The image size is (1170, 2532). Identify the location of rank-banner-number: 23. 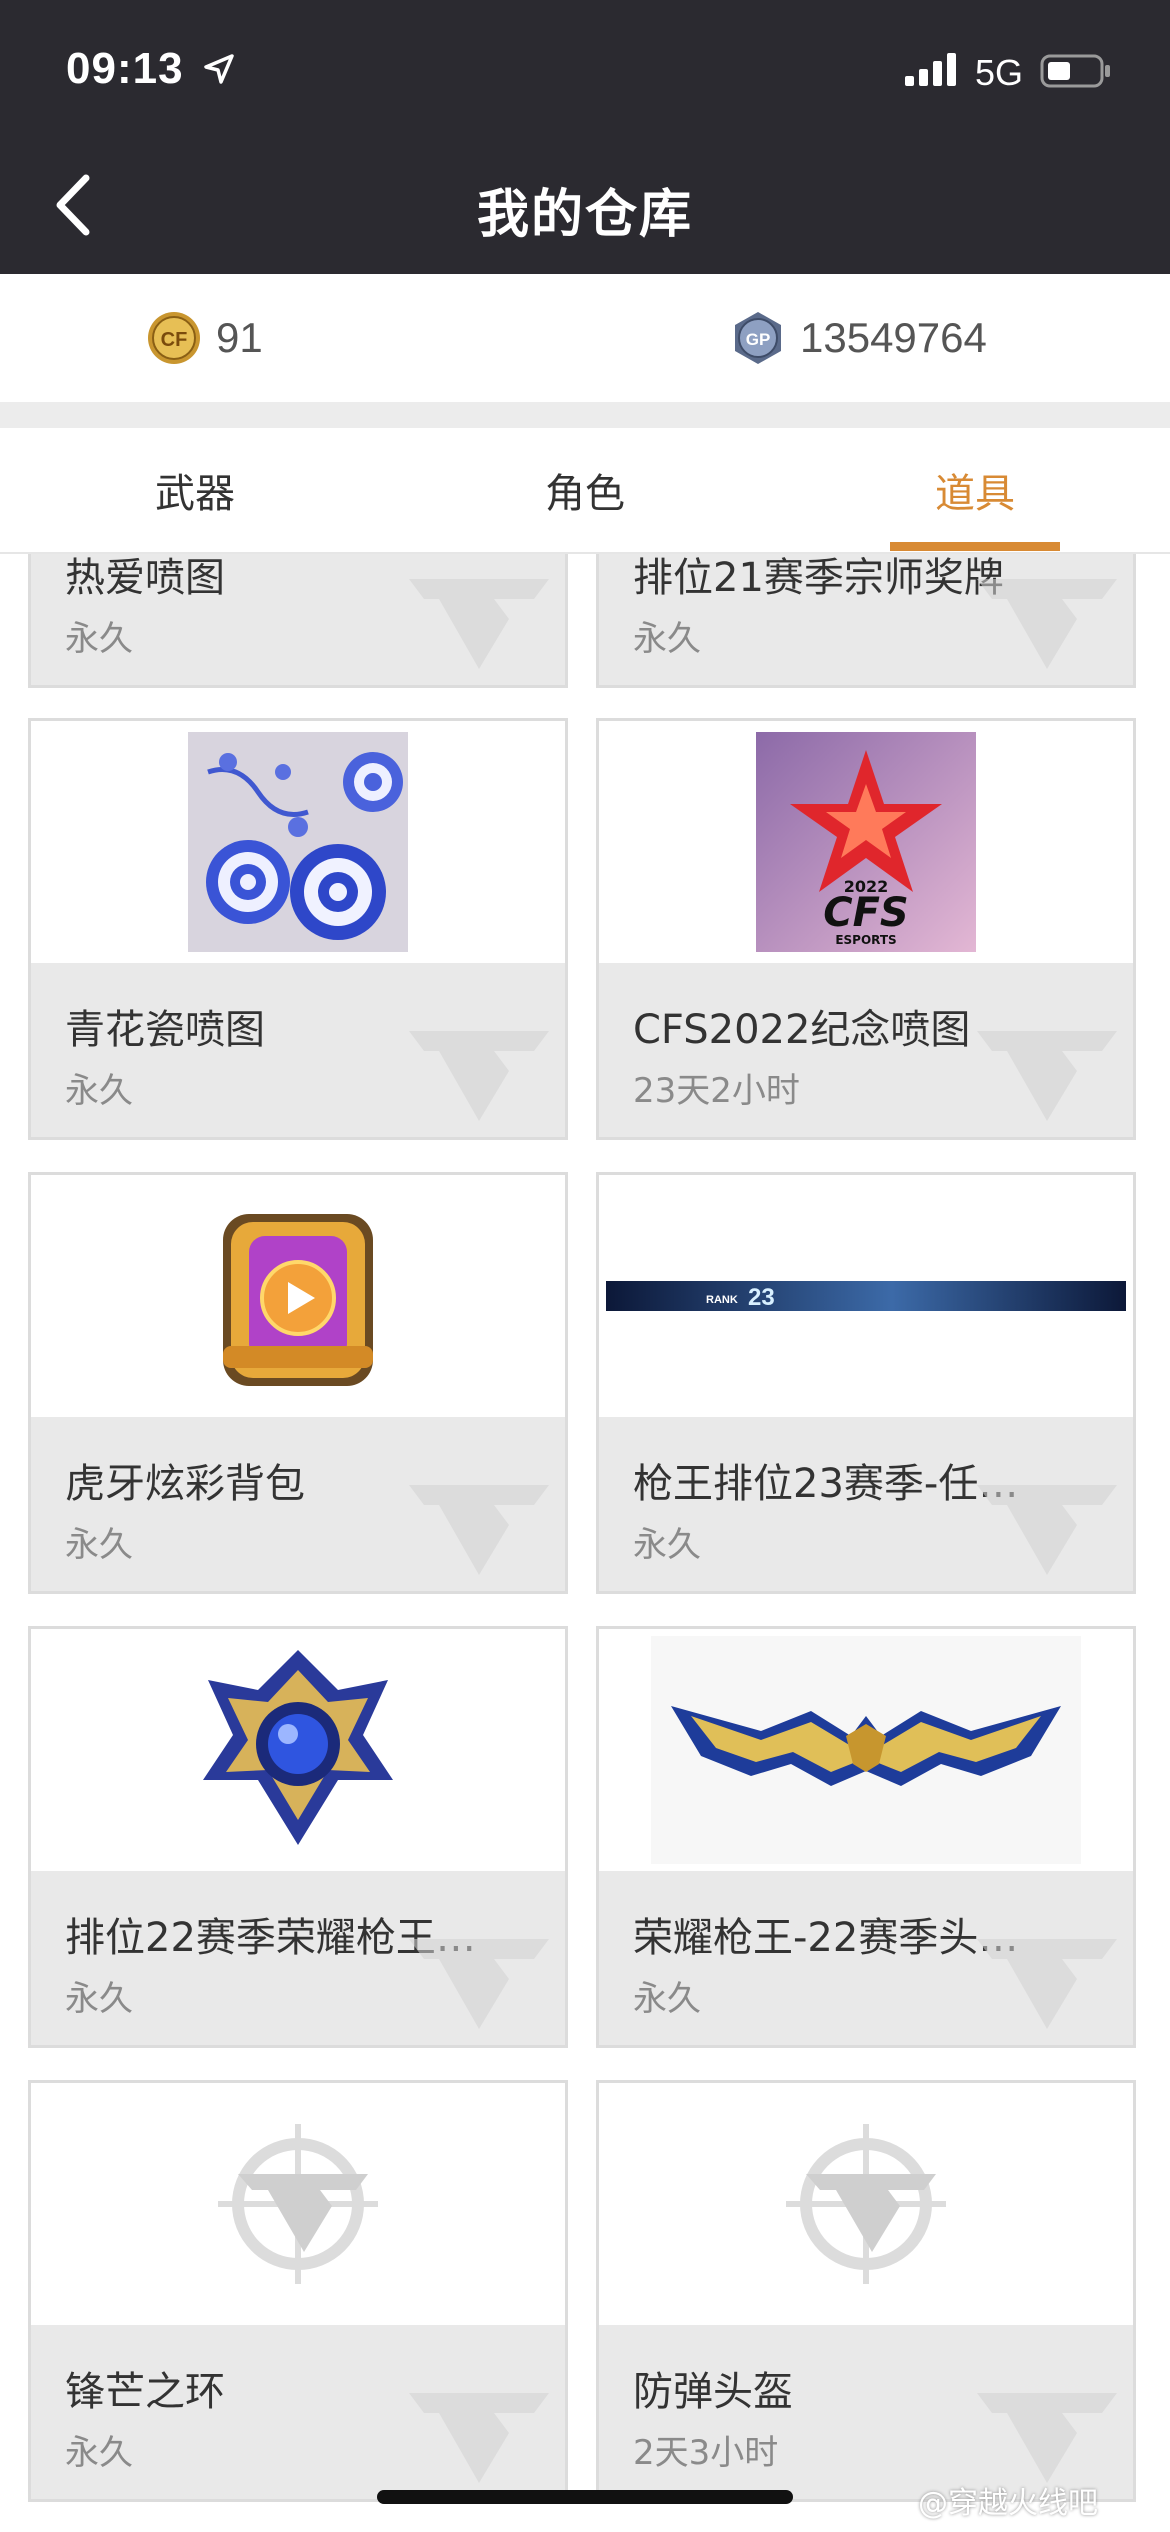
(761, 1297).